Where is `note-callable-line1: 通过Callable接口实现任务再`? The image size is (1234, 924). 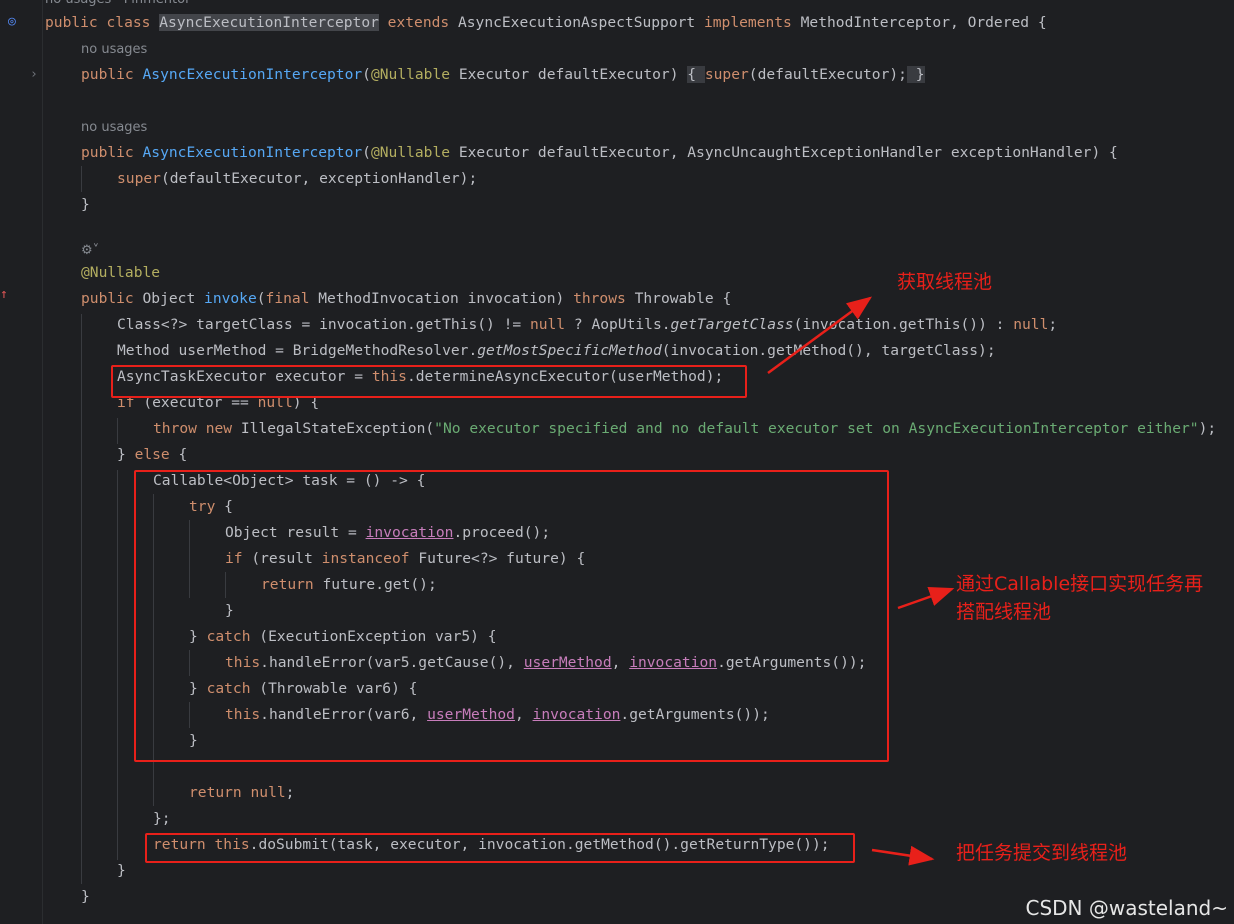
note-callable-line1: 通过Callable接口实现任务再 is located at coordinates (1080, 584).